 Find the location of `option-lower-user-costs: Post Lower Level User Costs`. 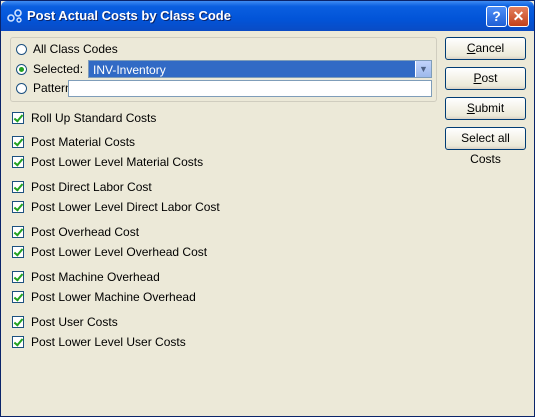

option-lower-user-costs: Post Lower Level User Costs is located at coordinates (99, 342).